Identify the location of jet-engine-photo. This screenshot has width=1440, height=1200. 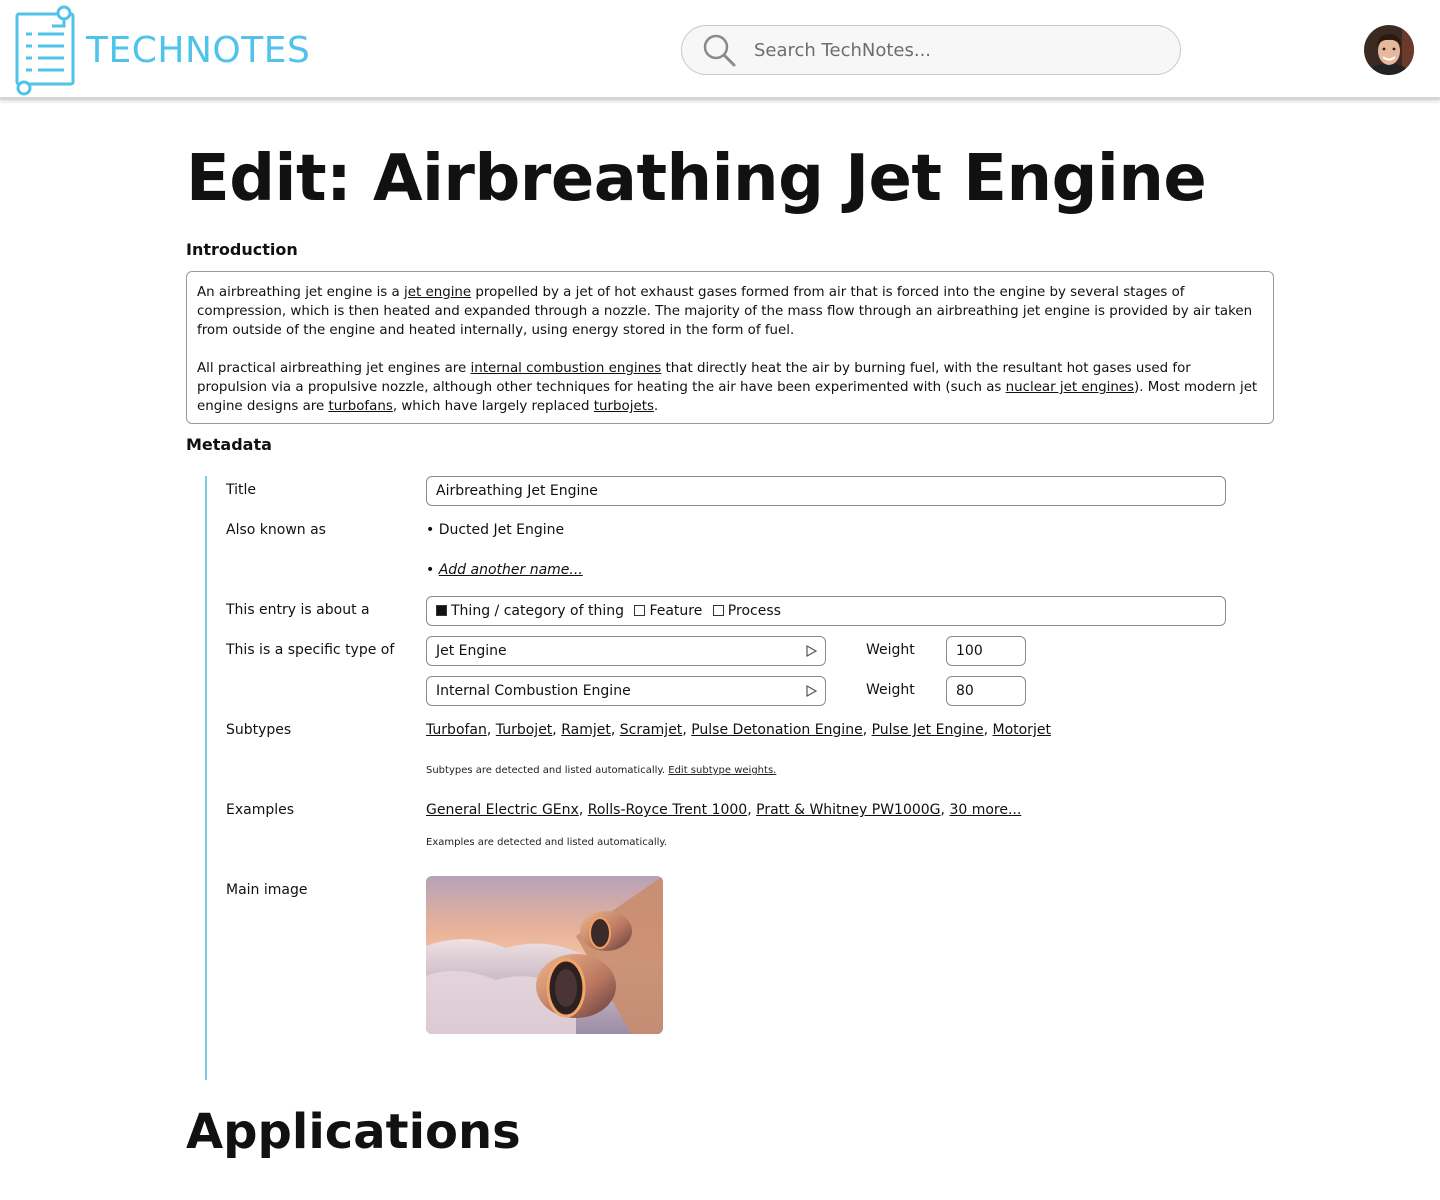
(544, 955).